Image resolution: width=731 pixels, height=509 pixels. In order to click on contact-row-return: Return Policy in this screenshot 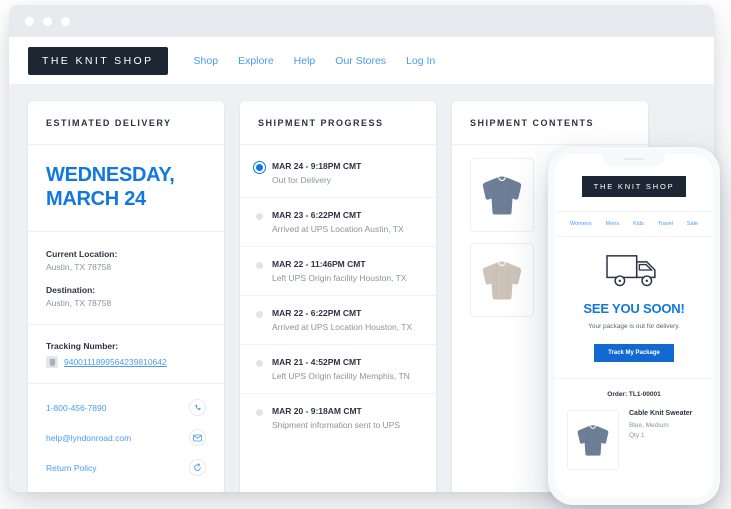, I will do `click(126, 467)`.